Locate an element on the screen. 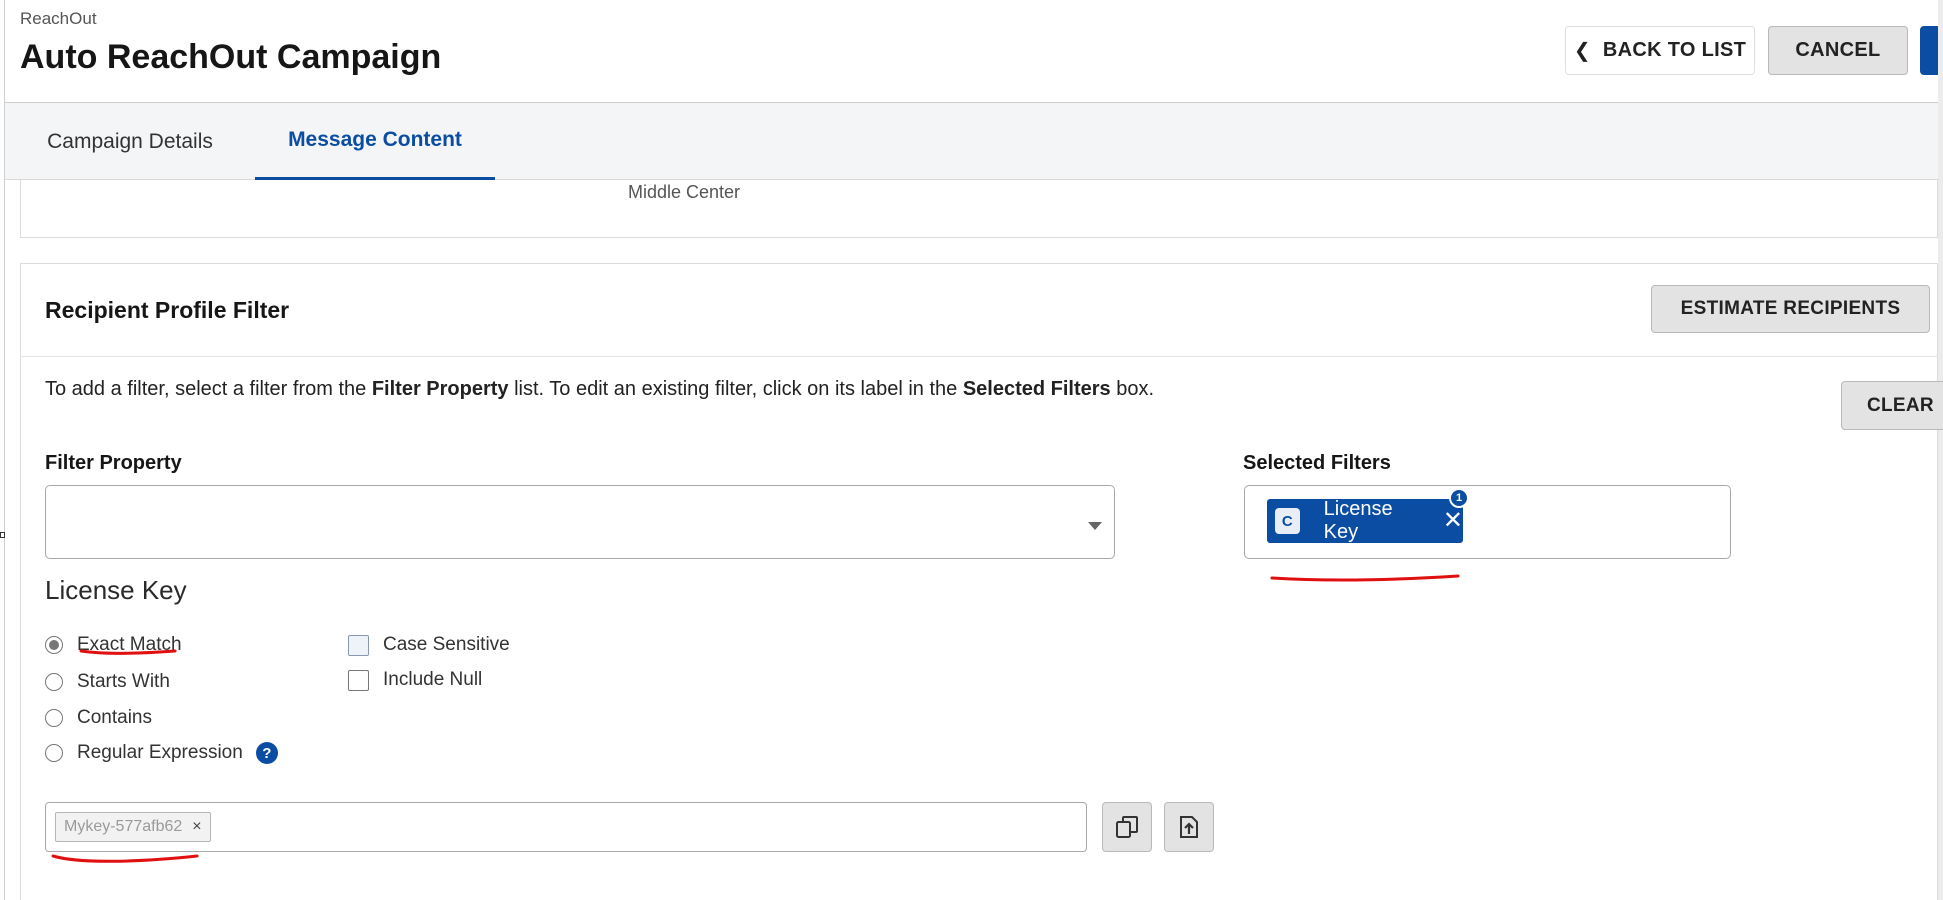  estimate-recipients-label: ESTIMATE RECIPIENTS is located at coordinates (1790, 308).